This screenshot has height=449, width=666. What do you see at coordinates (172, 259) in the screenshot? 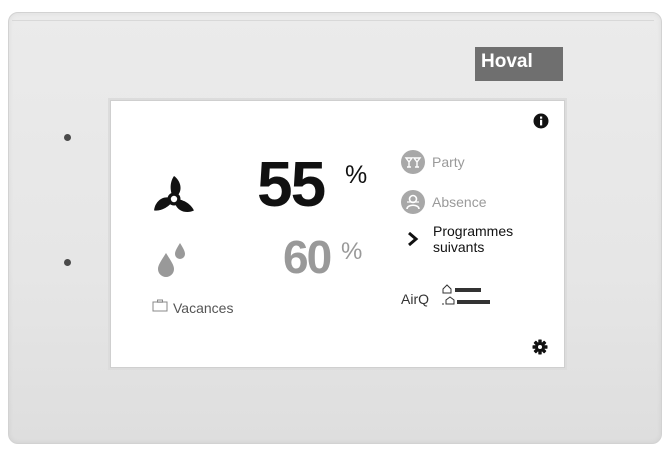
I see `water-drops-icon` at bounding box center [172, 259].